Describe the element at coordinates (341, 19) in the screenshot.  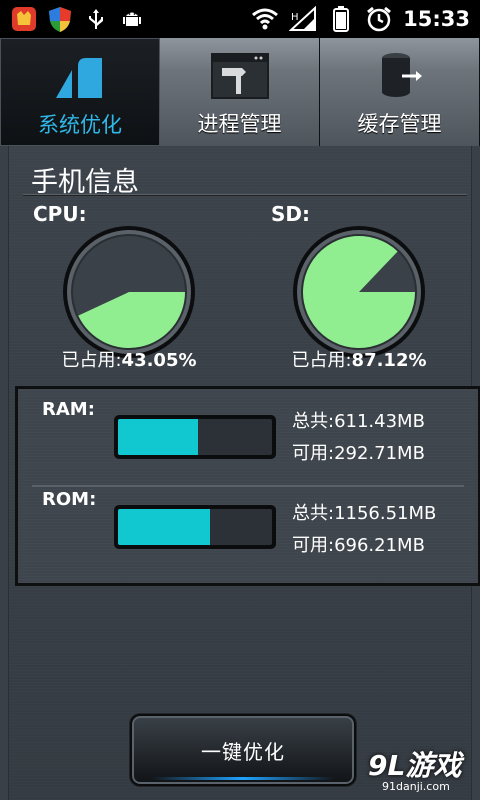
I see `battery-icon` at that location.